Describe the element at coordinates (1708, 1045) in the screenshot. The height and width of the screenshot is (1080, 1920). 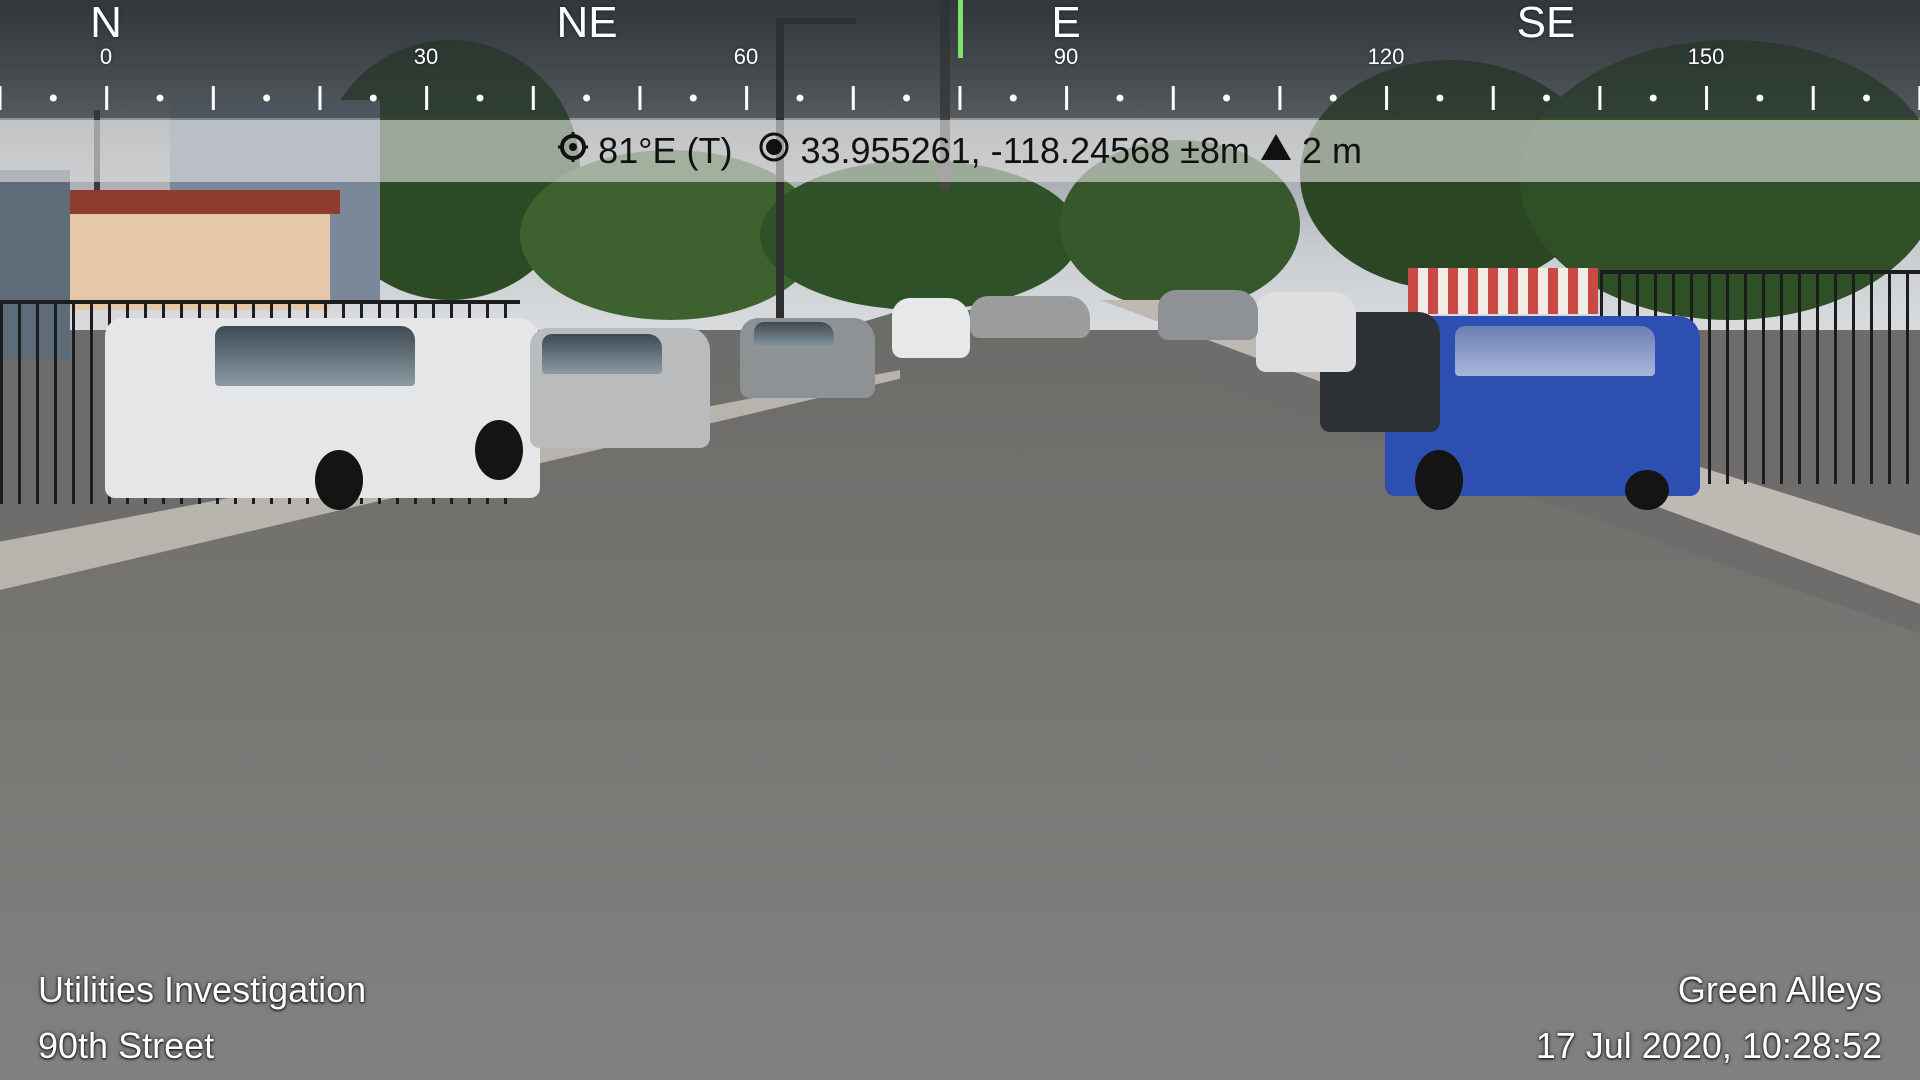
I see `timestamp: 17 Jul 2020, 10:28:52` at that location.